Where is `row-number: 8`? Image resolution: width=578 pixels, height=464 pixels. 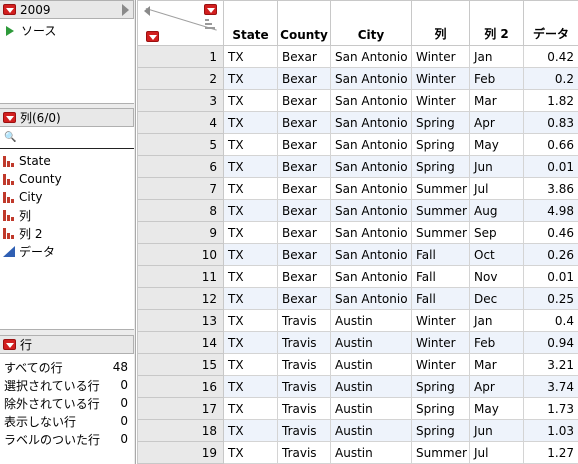 row-number: 8 is located at coordinates (180, 210).